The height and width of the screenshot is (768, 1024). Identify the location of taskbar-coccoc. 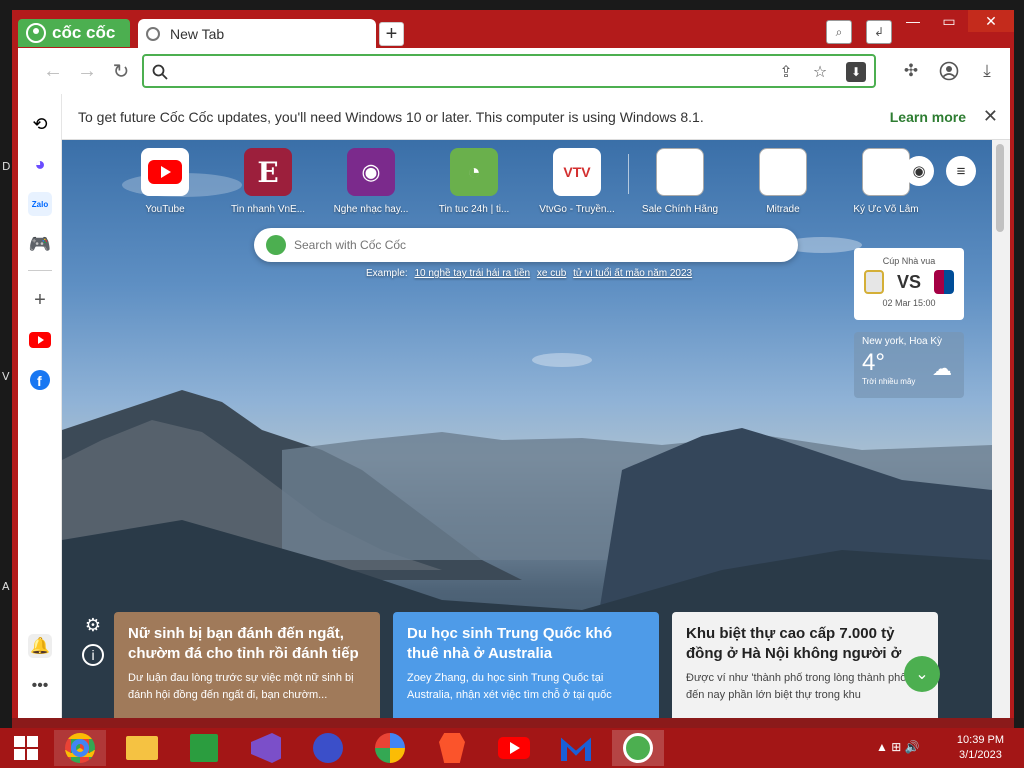
(638, 748).